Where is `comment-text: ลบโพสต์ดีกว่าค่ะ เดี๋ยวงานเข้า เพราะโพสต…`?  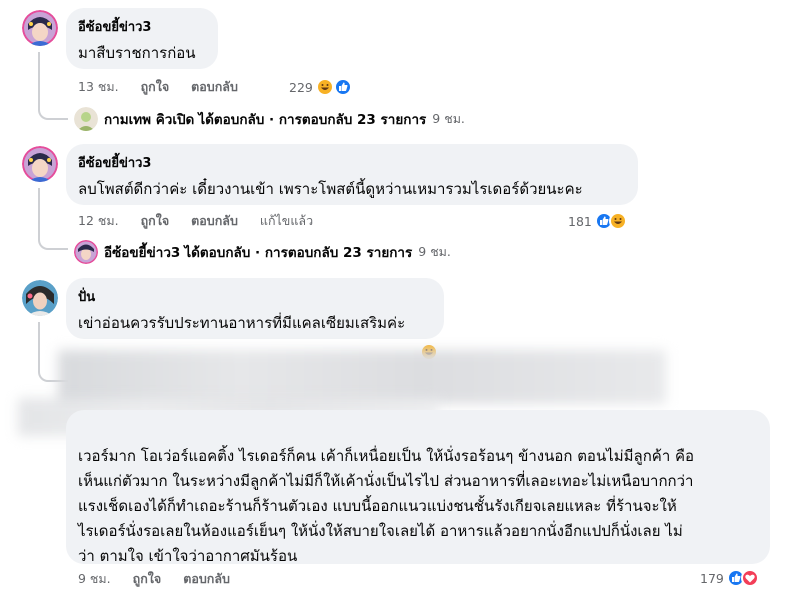
comment-text: ลบโพสต์ดีกว่าค่ะ เดี๋ยวงานเข้า เพราะโพสต… is located at coordinates (330, 189).